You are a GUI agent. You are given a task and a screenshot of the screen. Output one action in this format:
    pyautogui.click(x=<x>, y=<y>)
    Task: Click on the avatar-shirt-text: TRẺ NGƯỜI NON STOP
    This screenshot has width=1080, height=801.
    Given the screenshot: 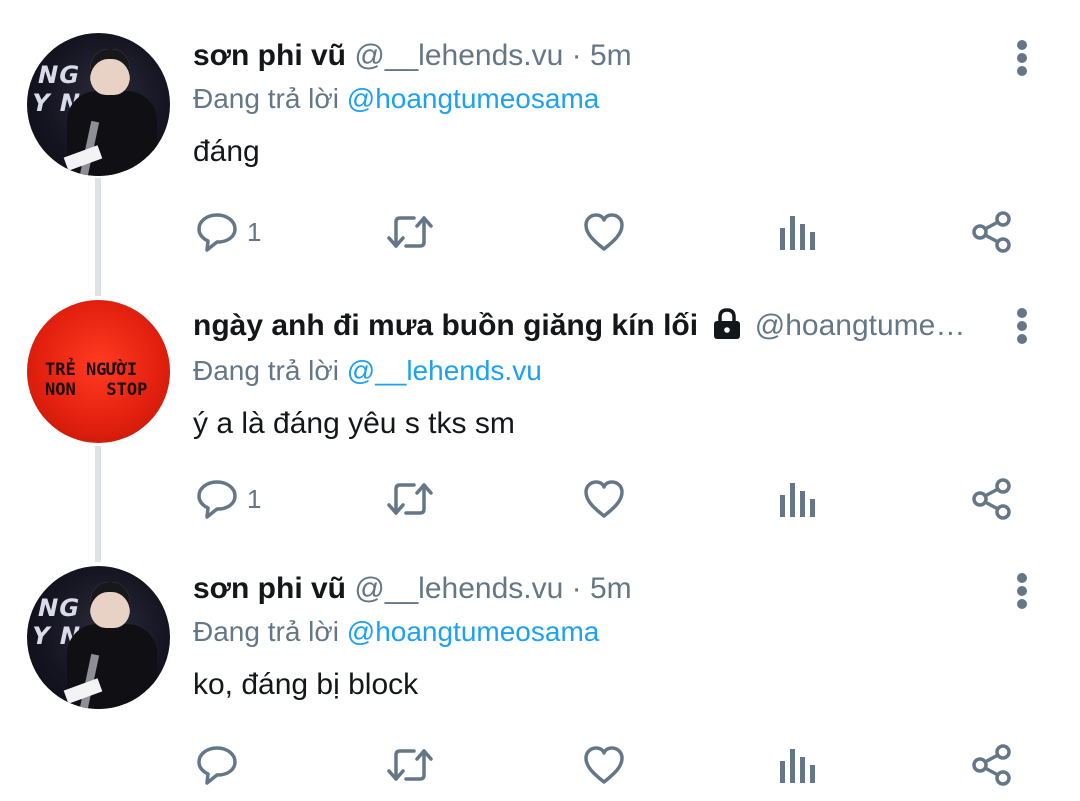 What is the action you would take?
    pyautogui.click(x=96, y=380)
    